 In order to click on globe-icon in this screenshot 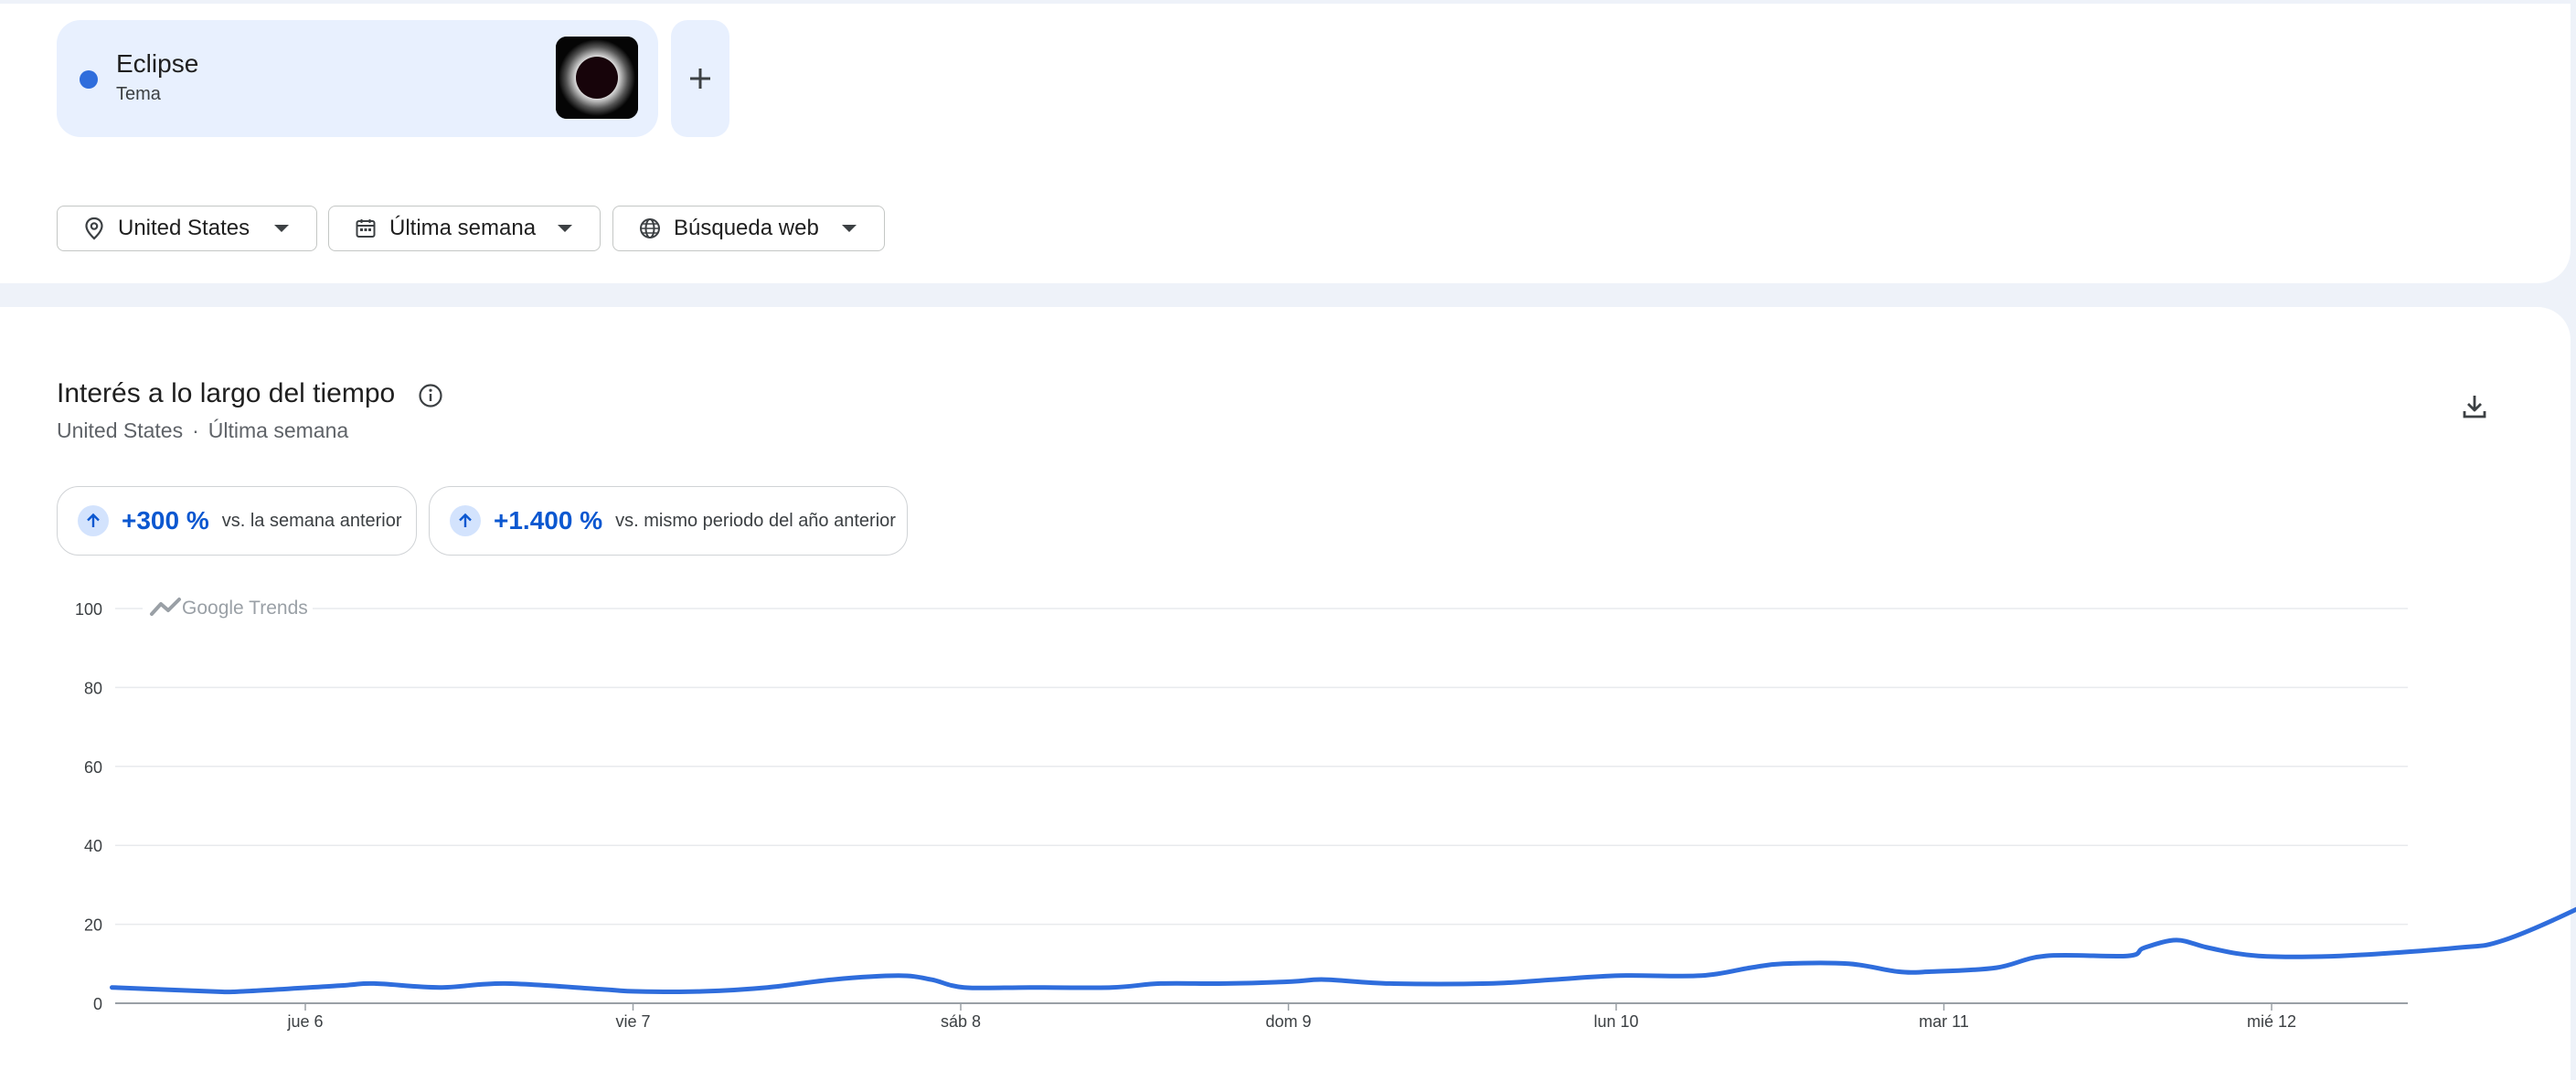, I will do `click(650, 228)`.